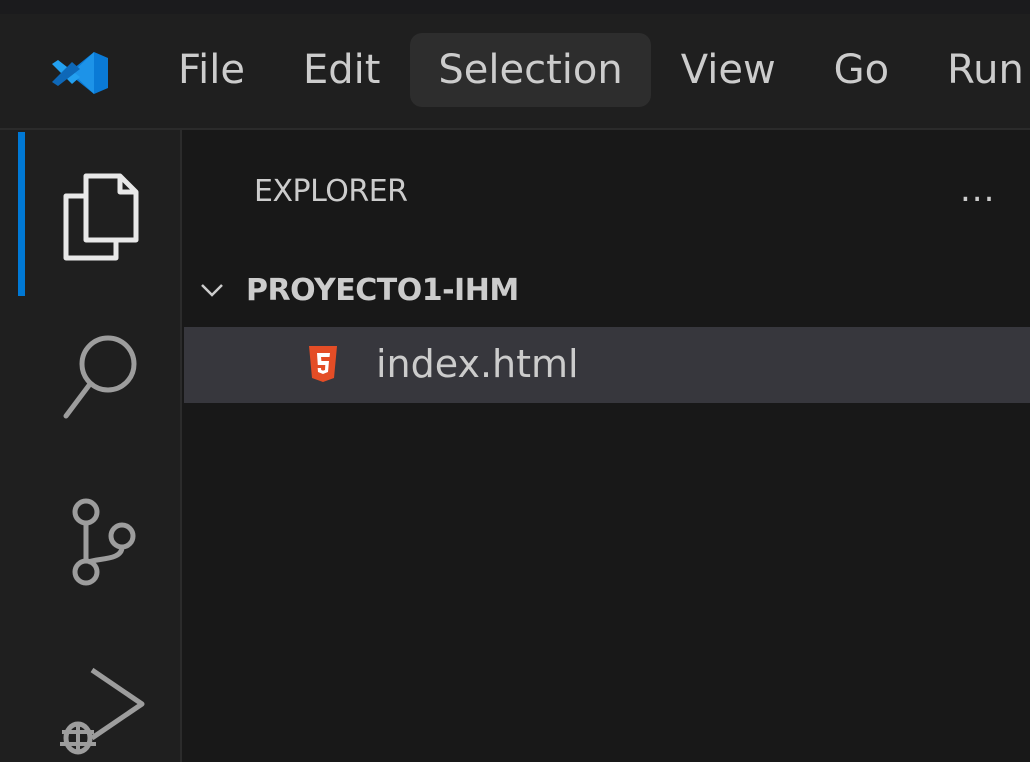  What do you see at coordinates (323, 364) in the screenshot?
I see `html5-file-icon` at bounding box center [323, 364].